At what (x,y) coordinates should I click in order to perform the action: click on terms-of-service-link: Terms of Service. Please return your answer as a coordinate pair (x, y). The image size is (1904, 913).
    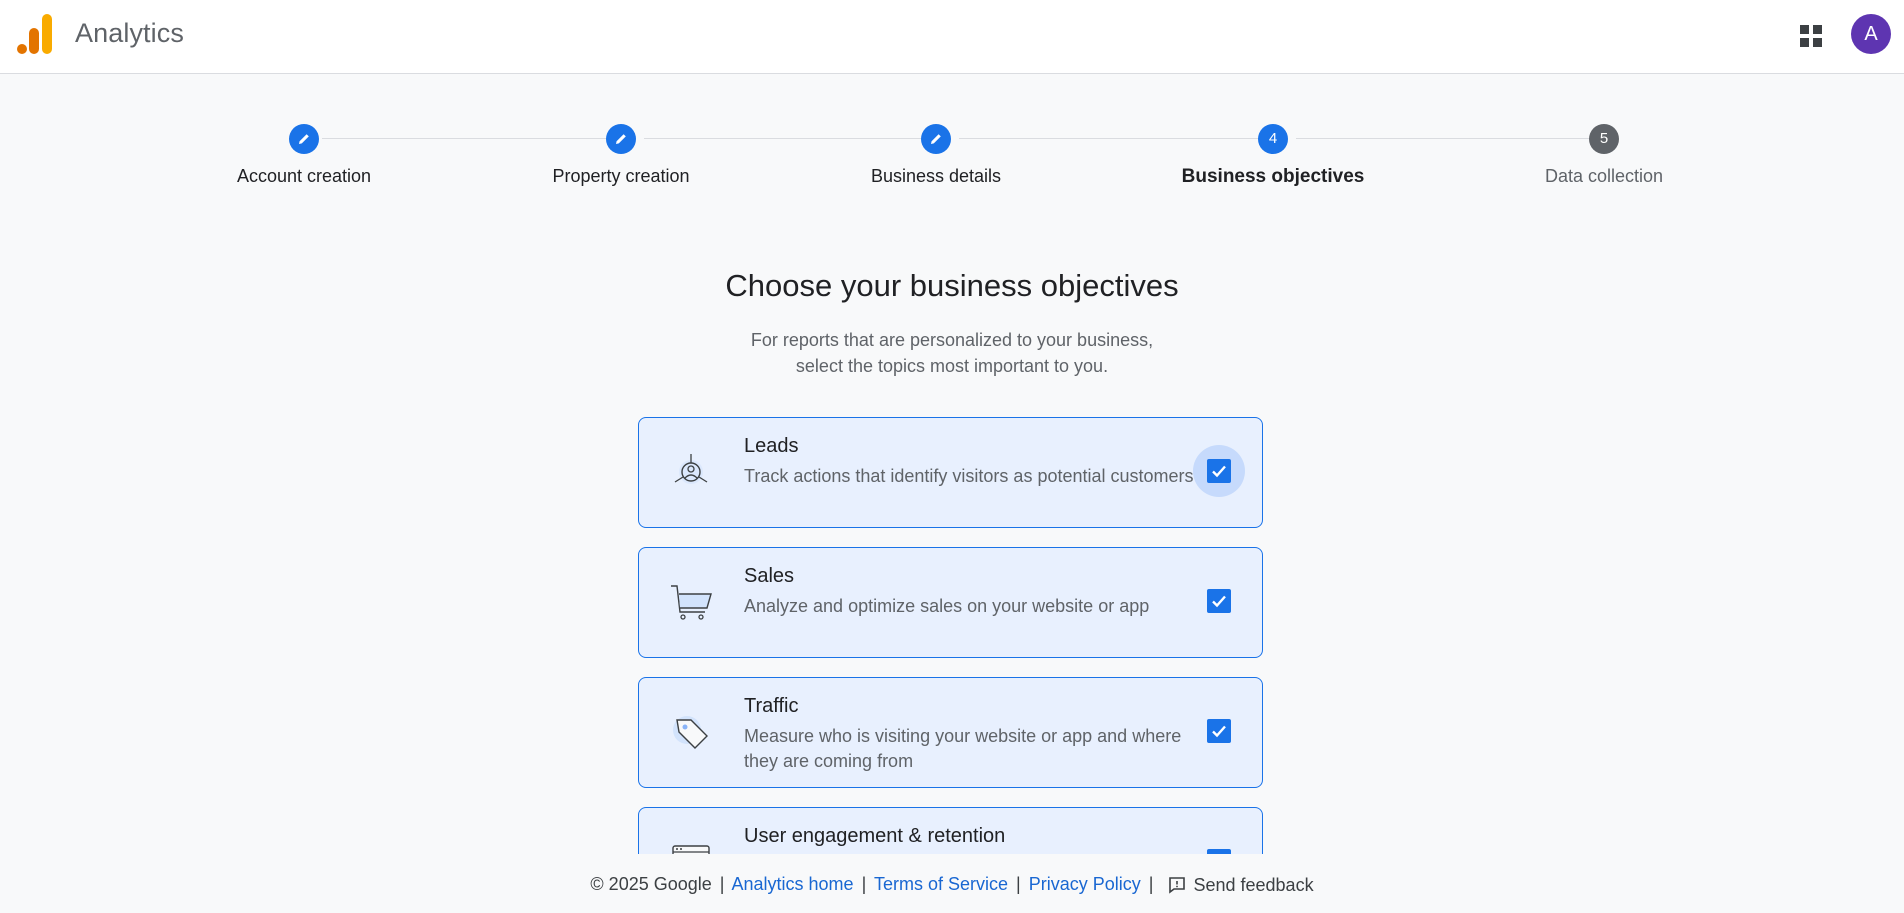
    Looking at the image, I should click on (941, 884).